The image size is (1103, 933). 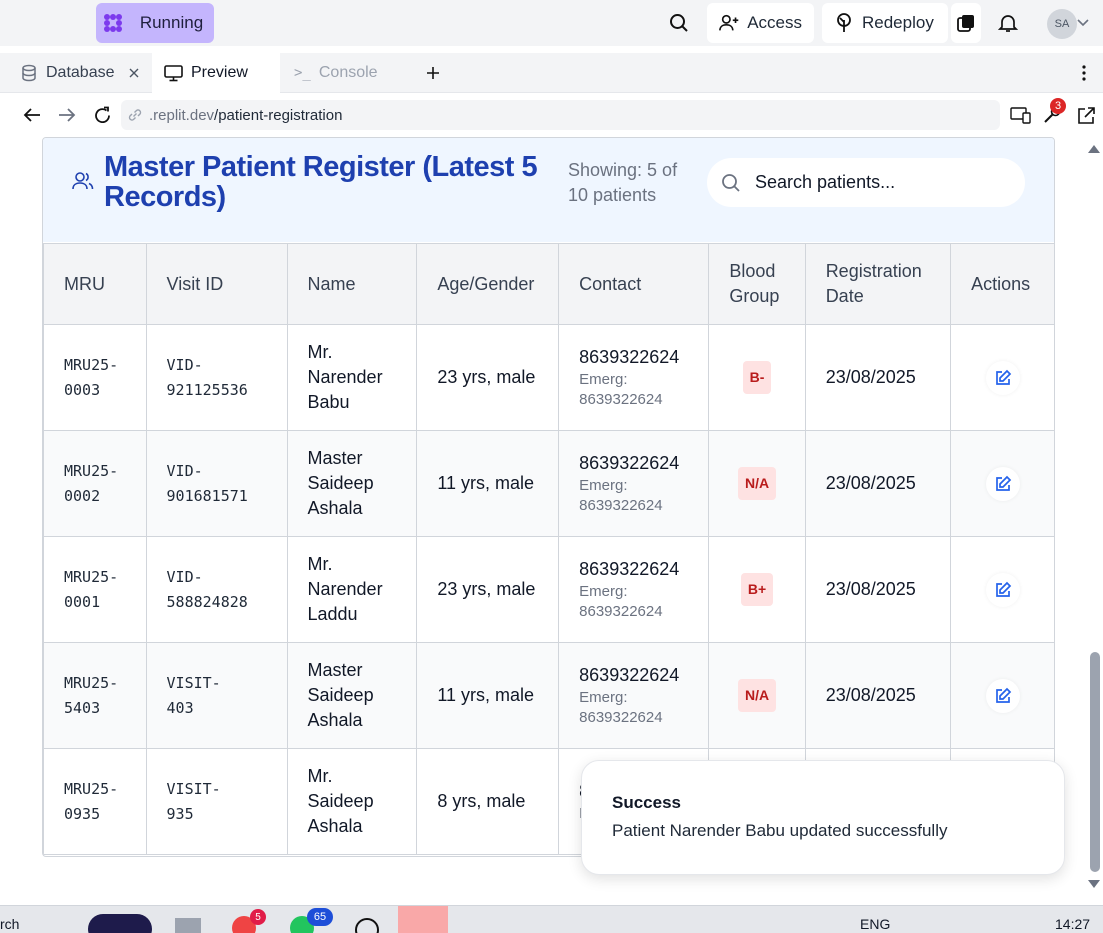 What do you see at coordinates (629, 675) in the screenshot?
I see `contact-number: 8639322624` at bounding box center [629, 675].